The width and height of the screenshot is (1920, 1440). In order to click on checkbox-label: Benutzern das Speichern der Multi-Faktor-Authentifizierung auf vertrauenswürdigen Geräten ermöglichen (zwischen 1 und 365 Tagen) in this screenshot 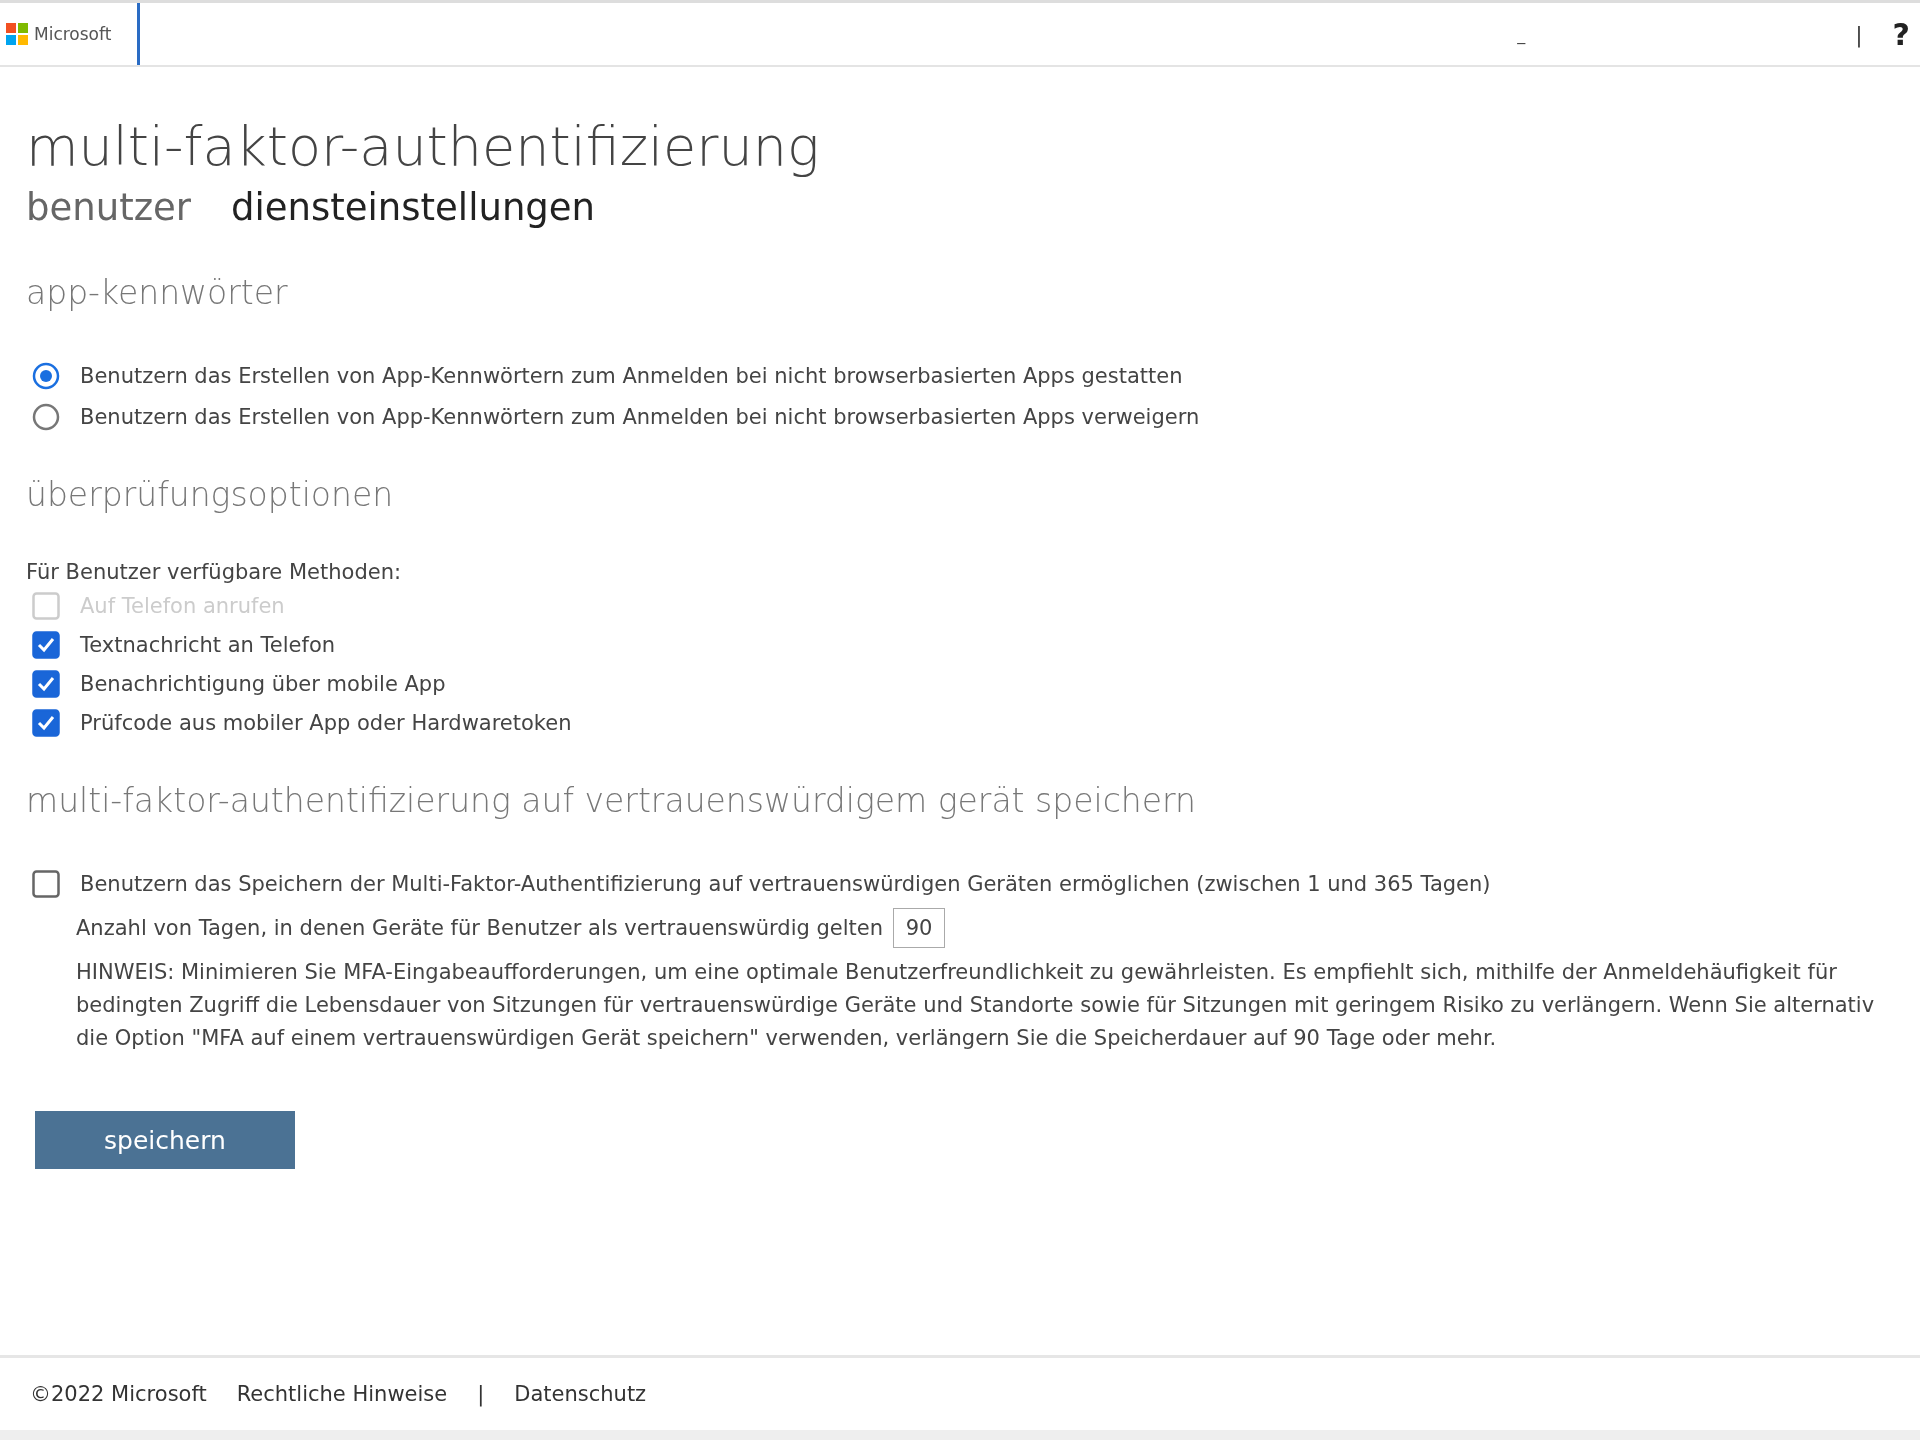, I will do `click(785, 884)`.